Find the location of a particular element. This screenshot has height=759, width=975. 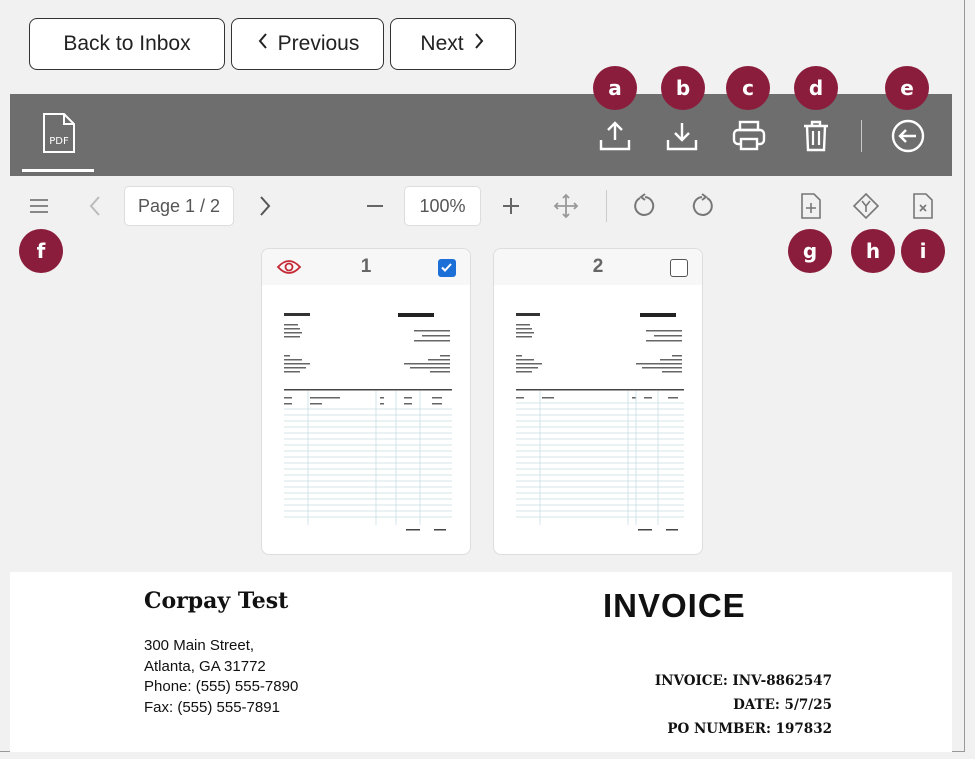

rotate-right-icon is located at coordinates (702, 206).